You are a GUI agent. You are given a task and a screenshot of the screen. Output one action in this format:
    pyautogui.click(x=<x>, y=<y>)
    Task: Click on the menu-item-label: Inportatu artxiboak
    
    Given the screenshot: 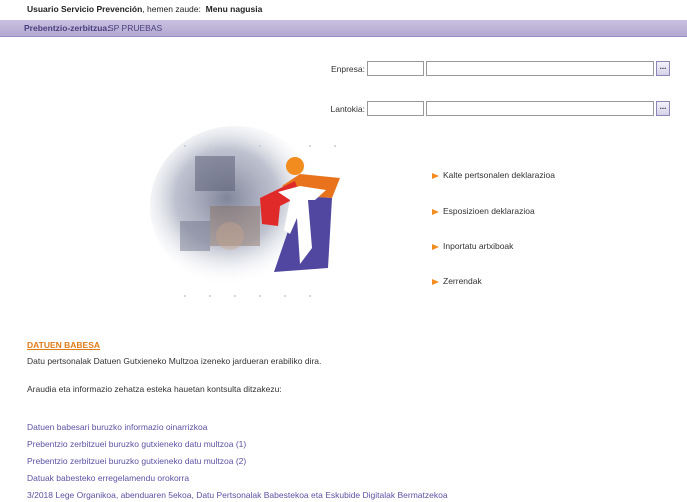 What is the action you would take?
    pyautogui.click(x=478, y=246)
    